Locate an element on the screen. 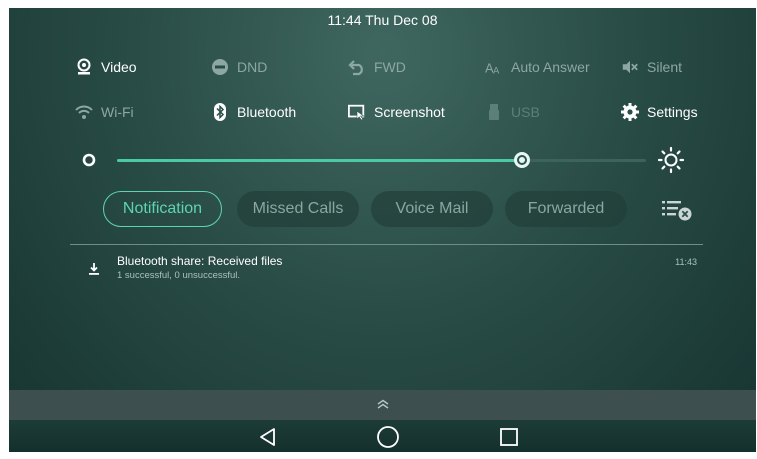  navigation-bar is located at coordinates (382, 436).